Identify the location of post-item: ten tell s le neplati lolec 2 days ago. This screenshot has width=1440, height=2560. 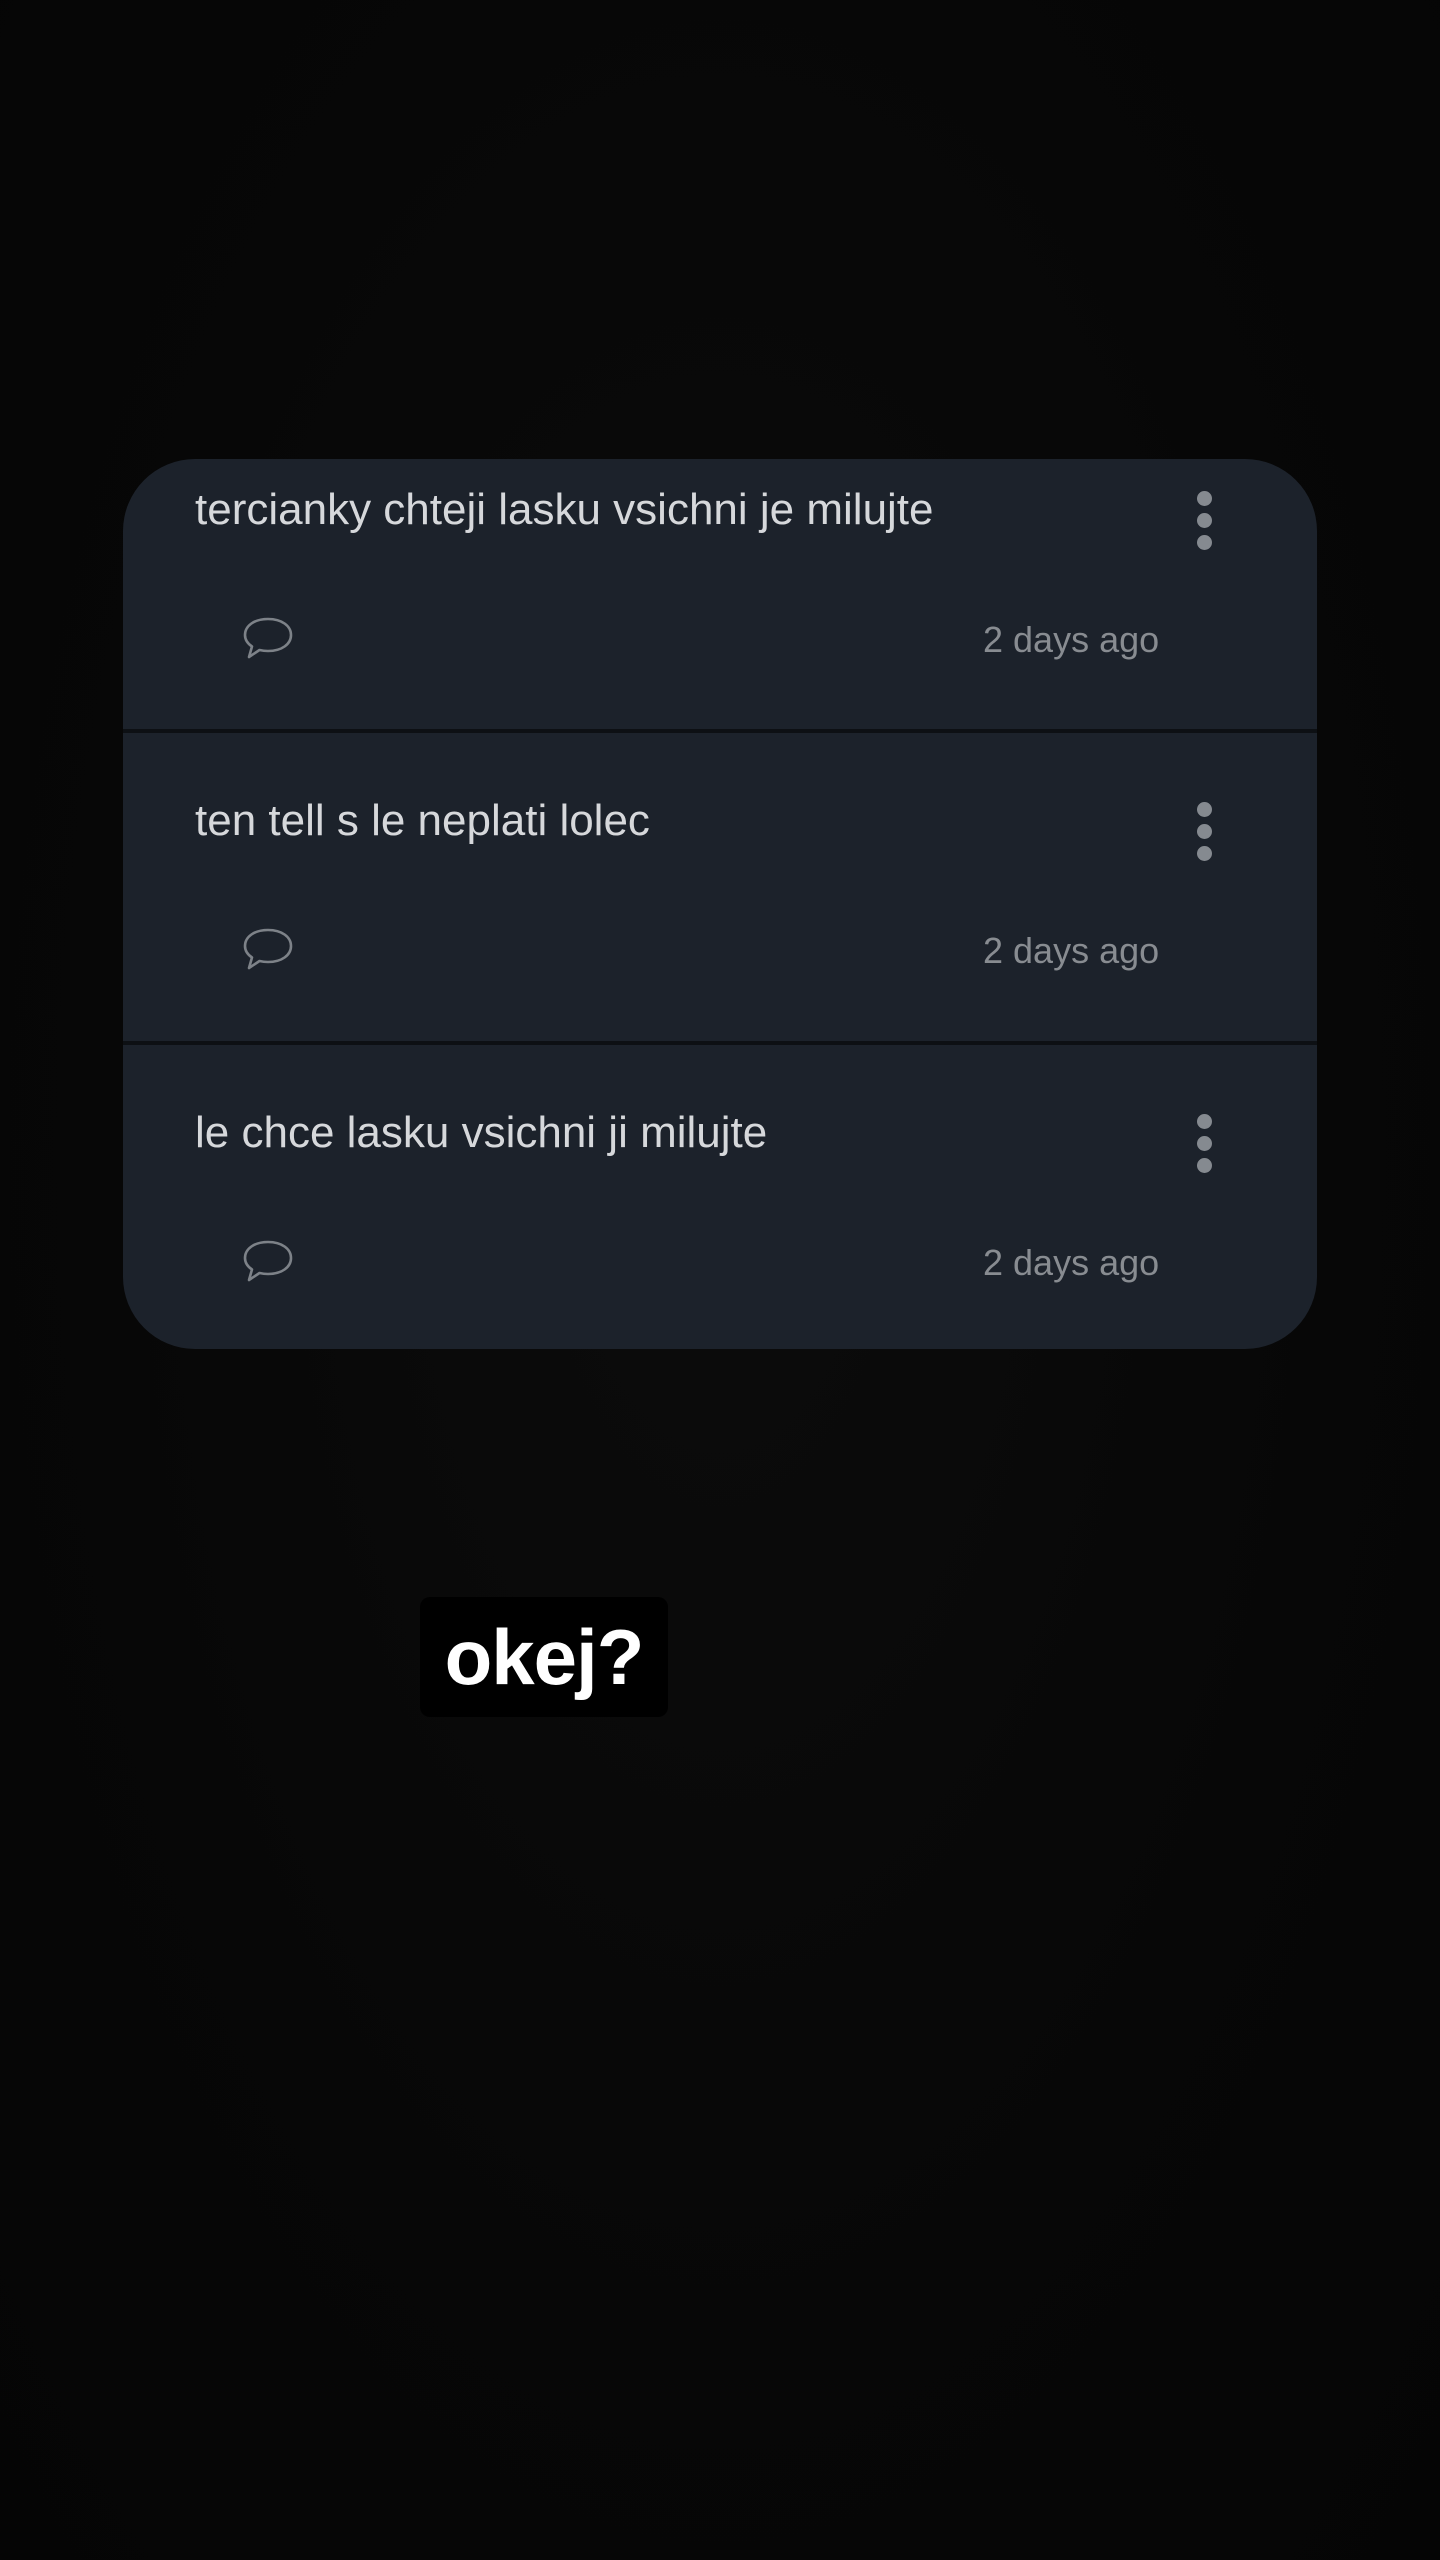
(720, 888).